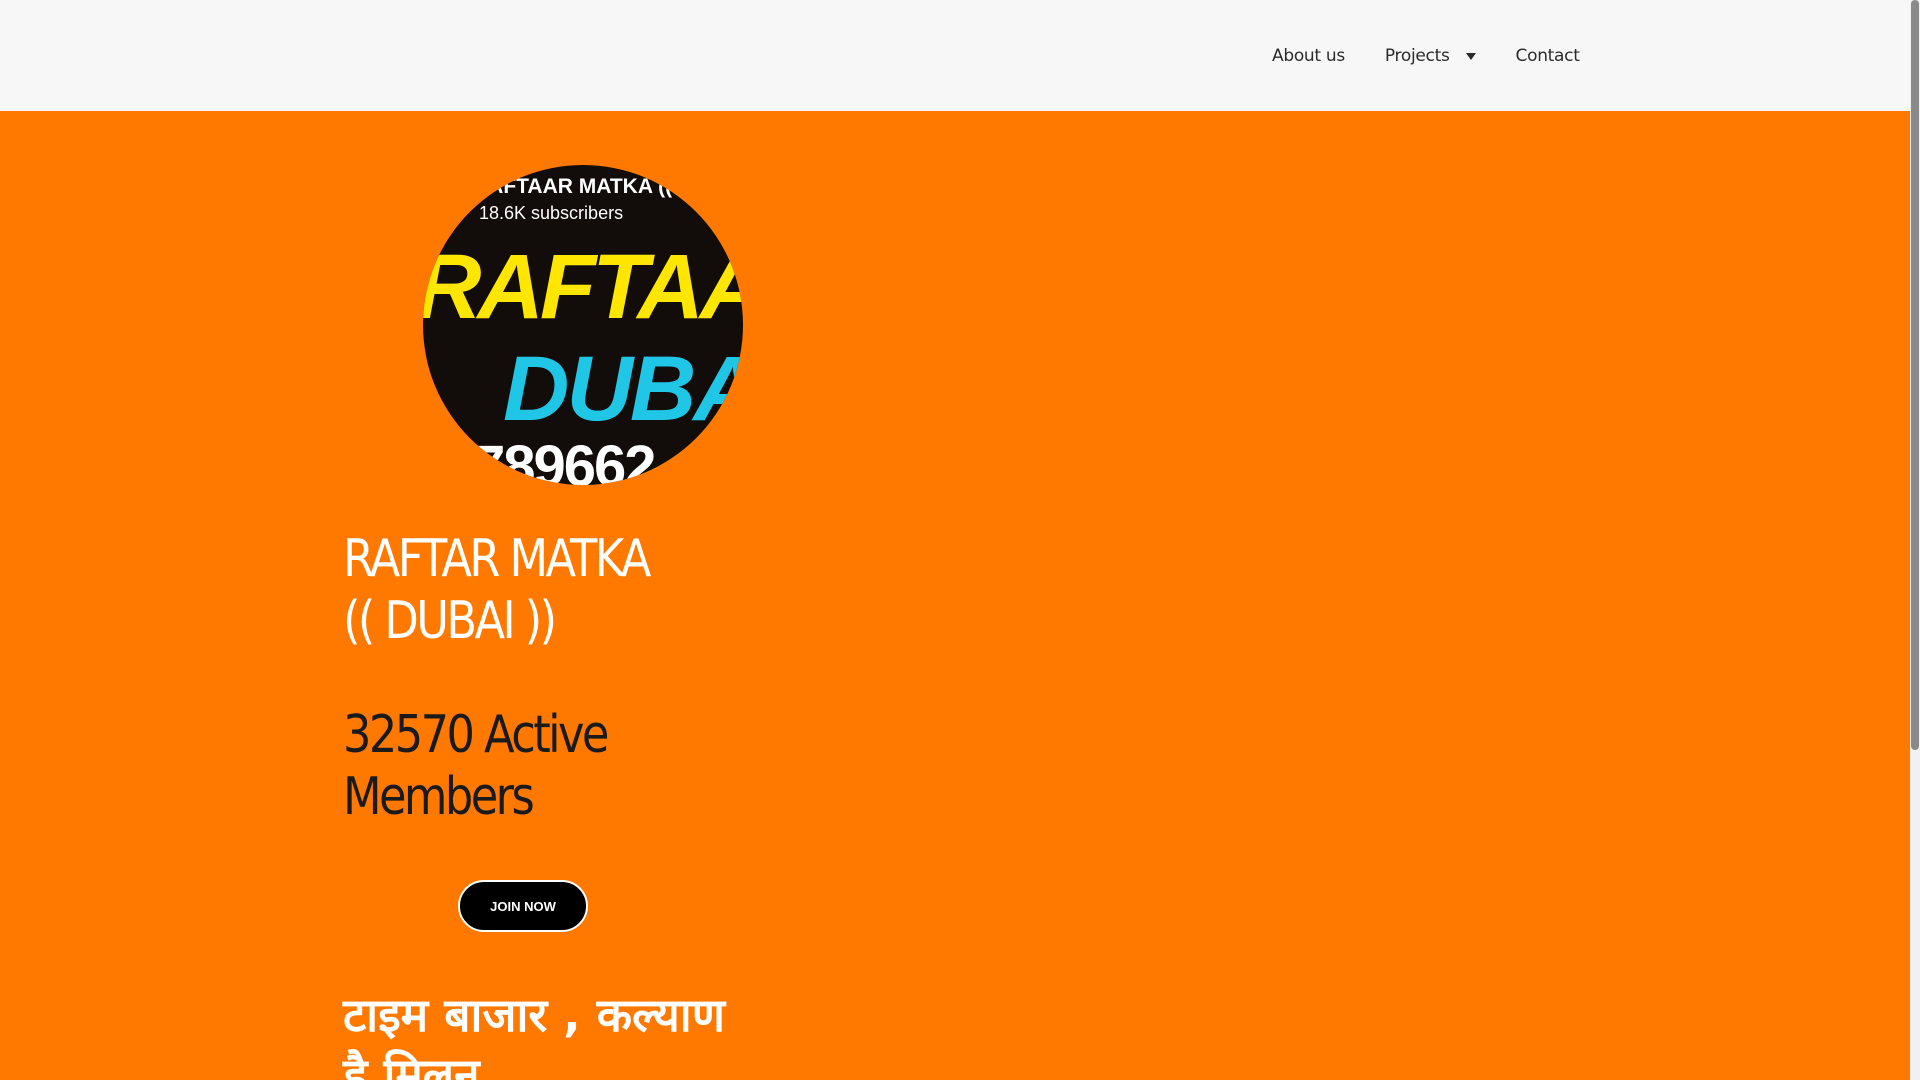 This screenshot has height=1080, width=1920. I want to click on avatar-subscribers: 18.6K subscribers, so click(551, 213).